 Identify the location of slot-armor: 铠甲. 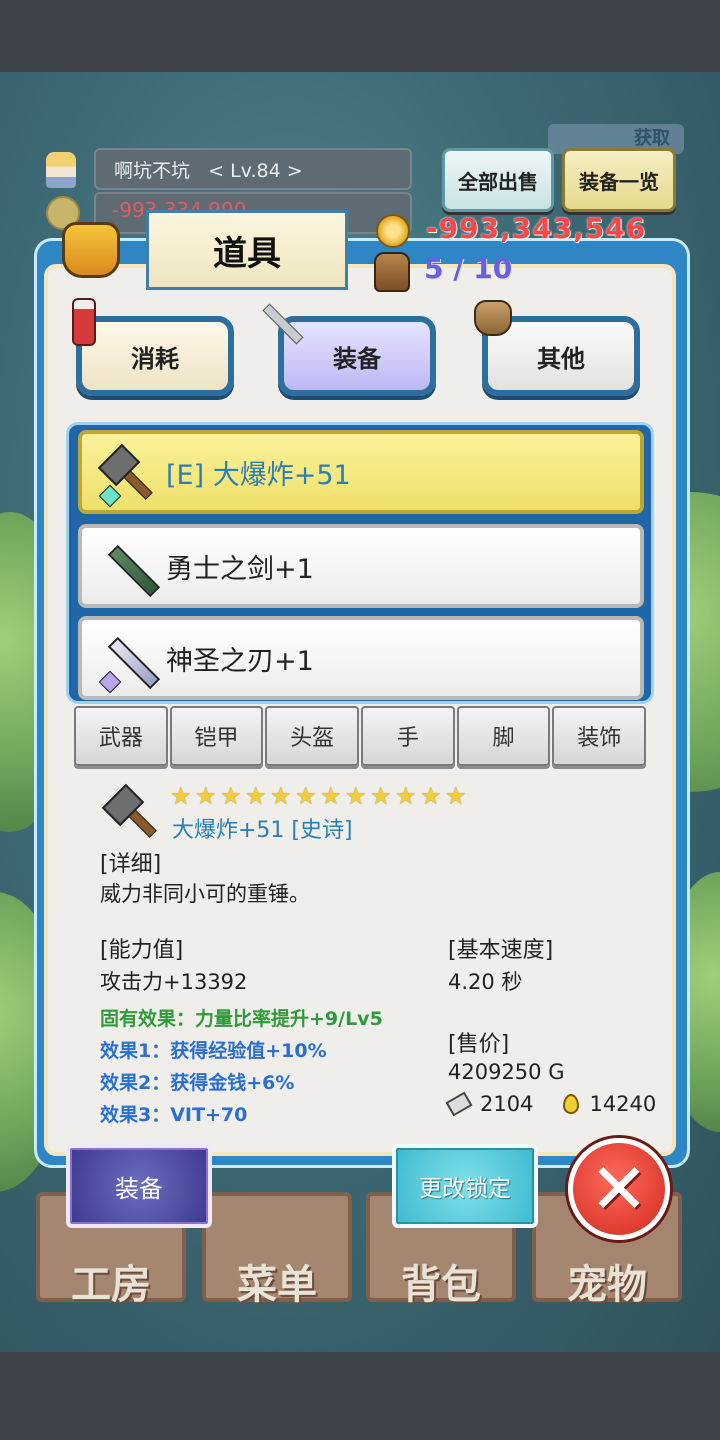
(216, 736).